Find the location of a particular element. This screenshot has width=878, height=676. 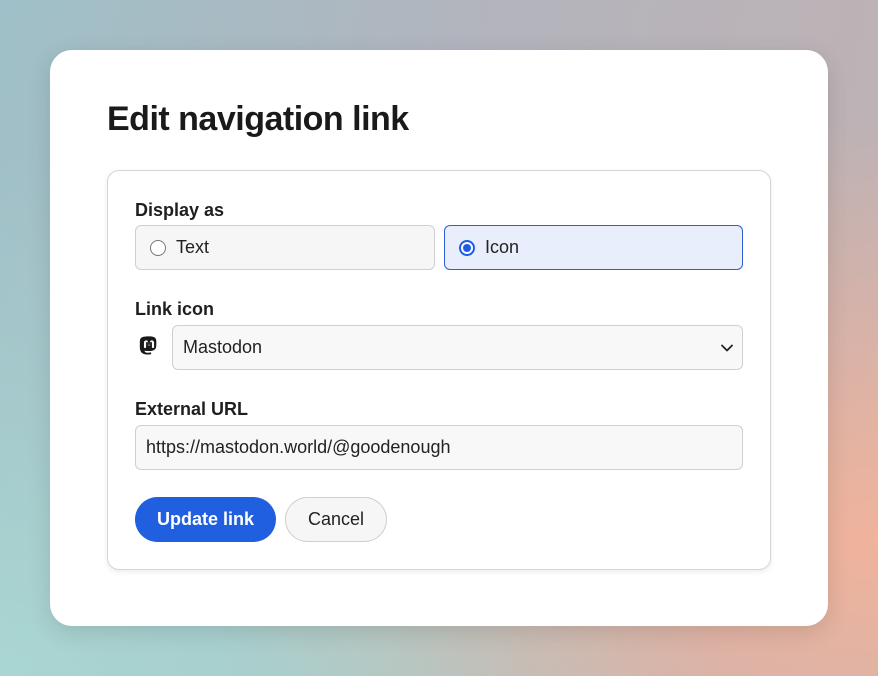

text-option-label: Text is located at coordinates (193, 247).